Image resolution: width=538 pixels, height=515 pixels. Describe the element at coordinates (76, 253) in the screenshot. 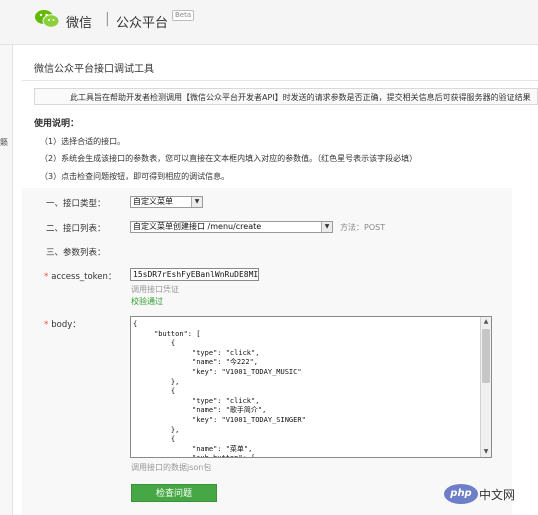

I see `params-label: 三、参数列表：` at that location.